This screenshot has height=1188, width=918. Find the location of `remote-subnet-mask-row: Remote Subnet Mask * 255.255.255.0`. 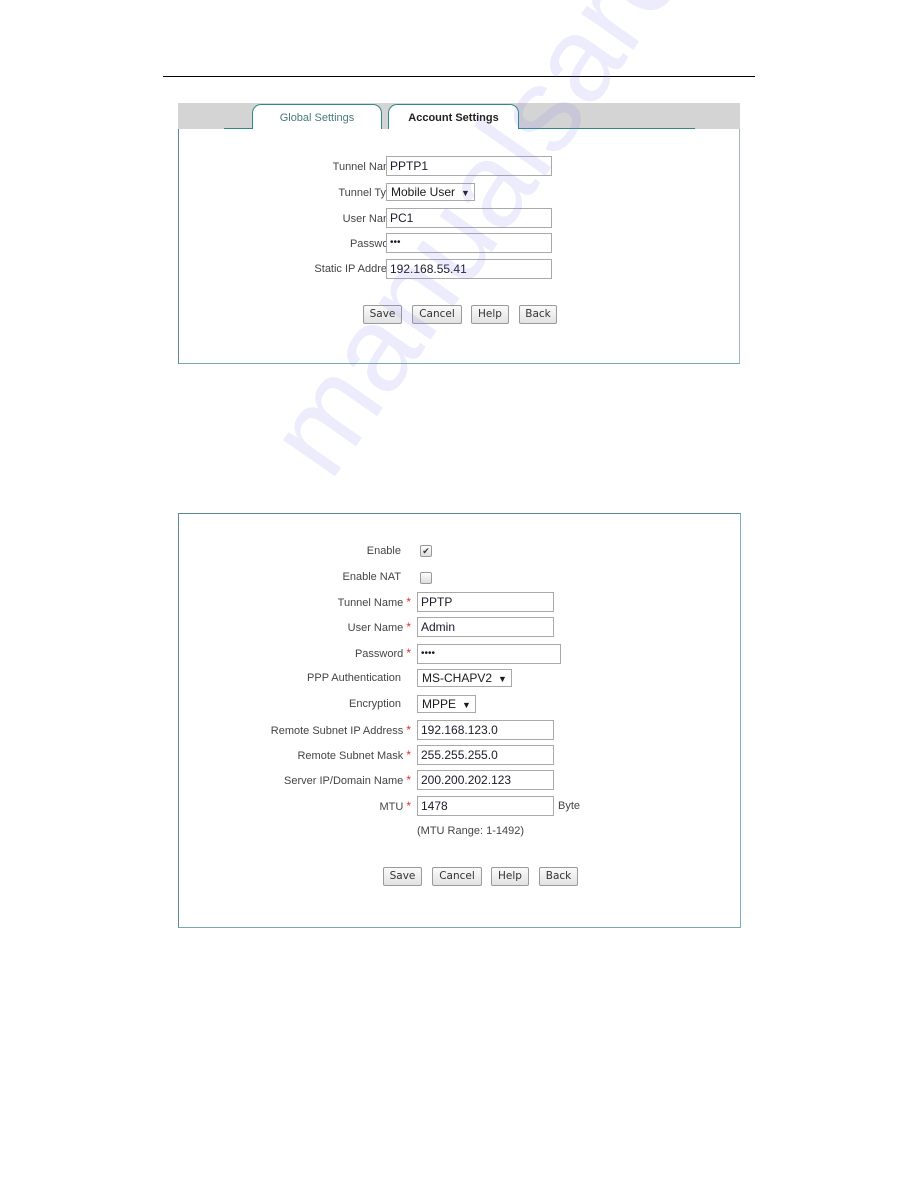

remote-subnet-mask-row: Remote Subnet Mask * 255.255.255.0 is located at coordinates (459, 755).